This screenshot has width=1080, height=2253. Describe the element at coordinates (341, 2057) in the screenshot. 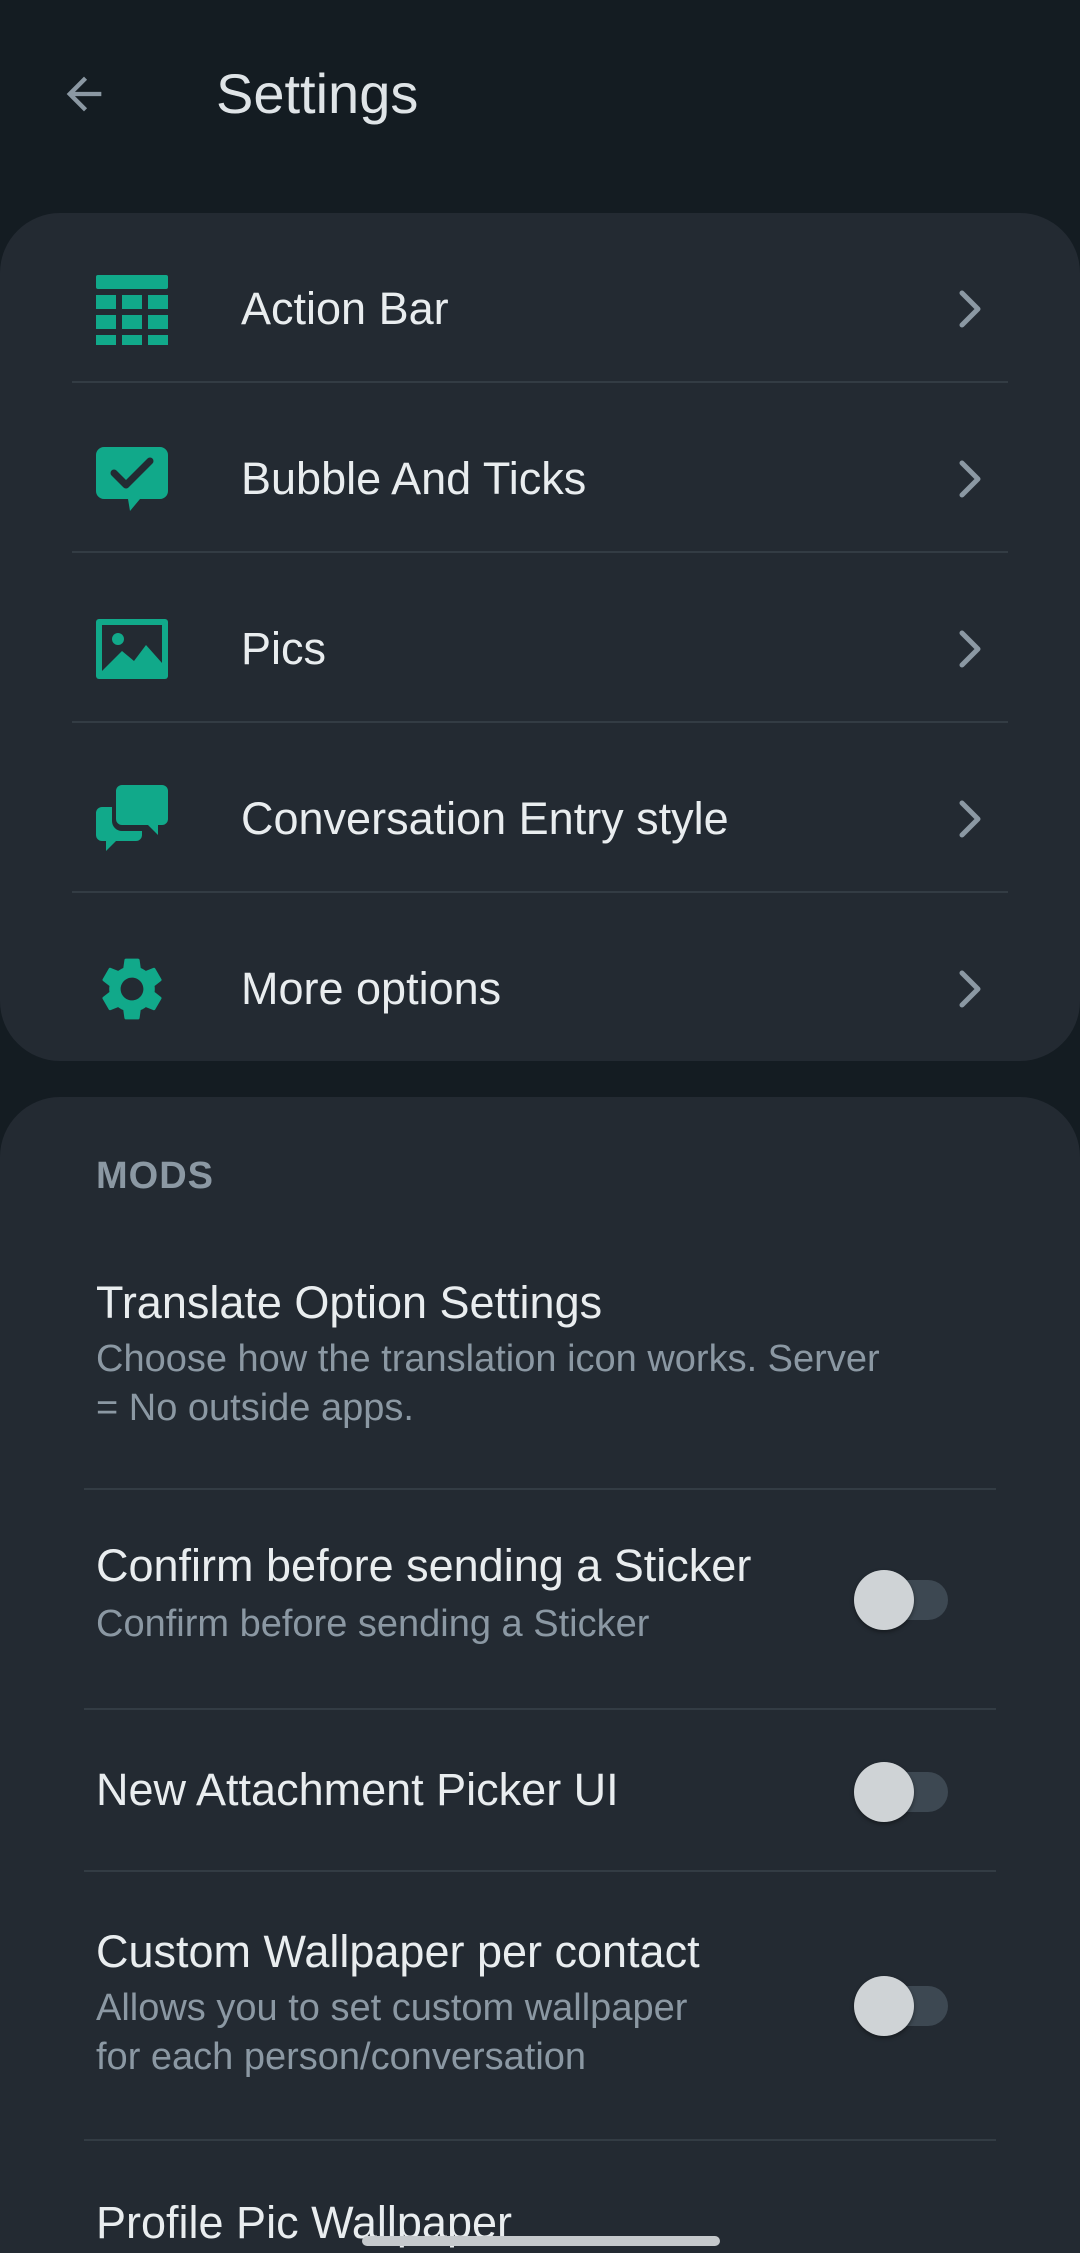

I see `pref-summary-line2: for each person/conversation` at that location.